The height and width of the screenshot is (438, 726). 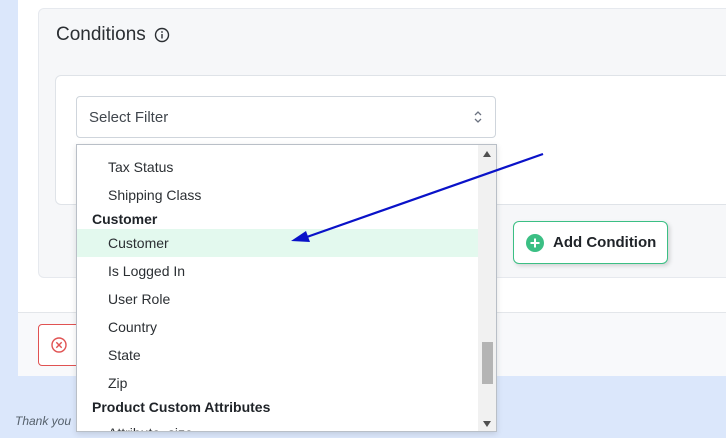 I want to click on add-condition-button: Add Condition, so click(x=590, y=242).